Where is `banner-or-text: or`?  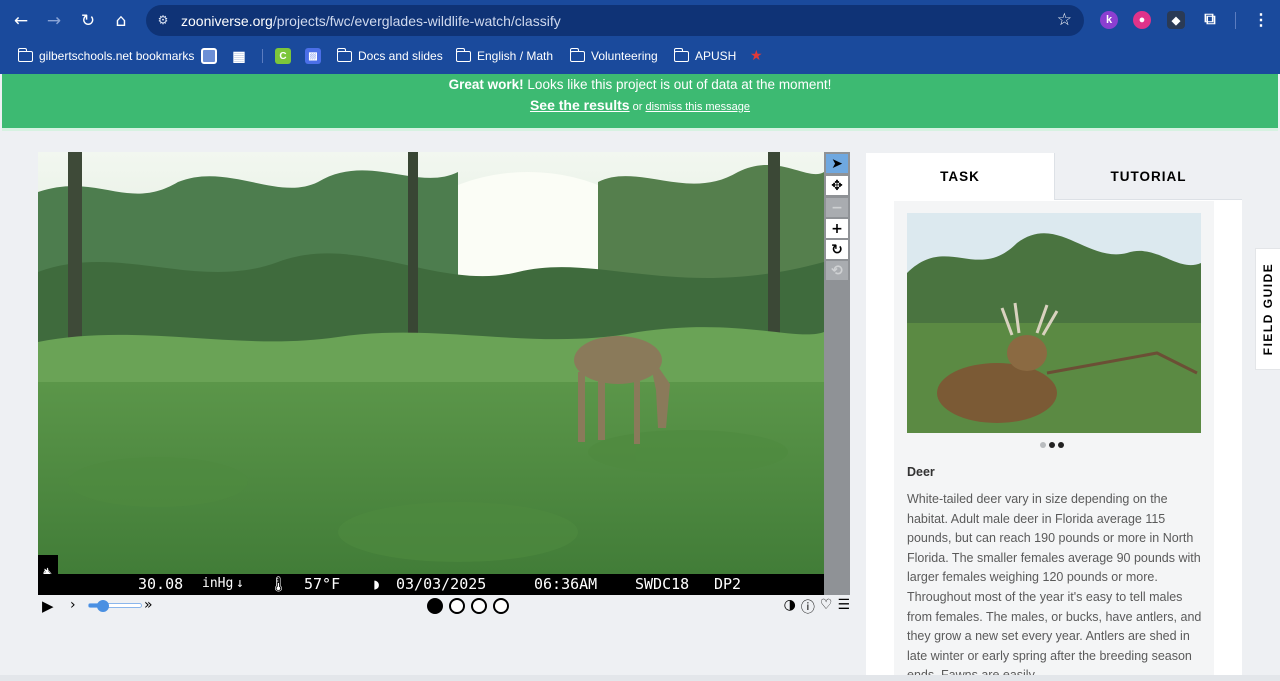
banner-or-text: or is located at coordinates (637, 107).